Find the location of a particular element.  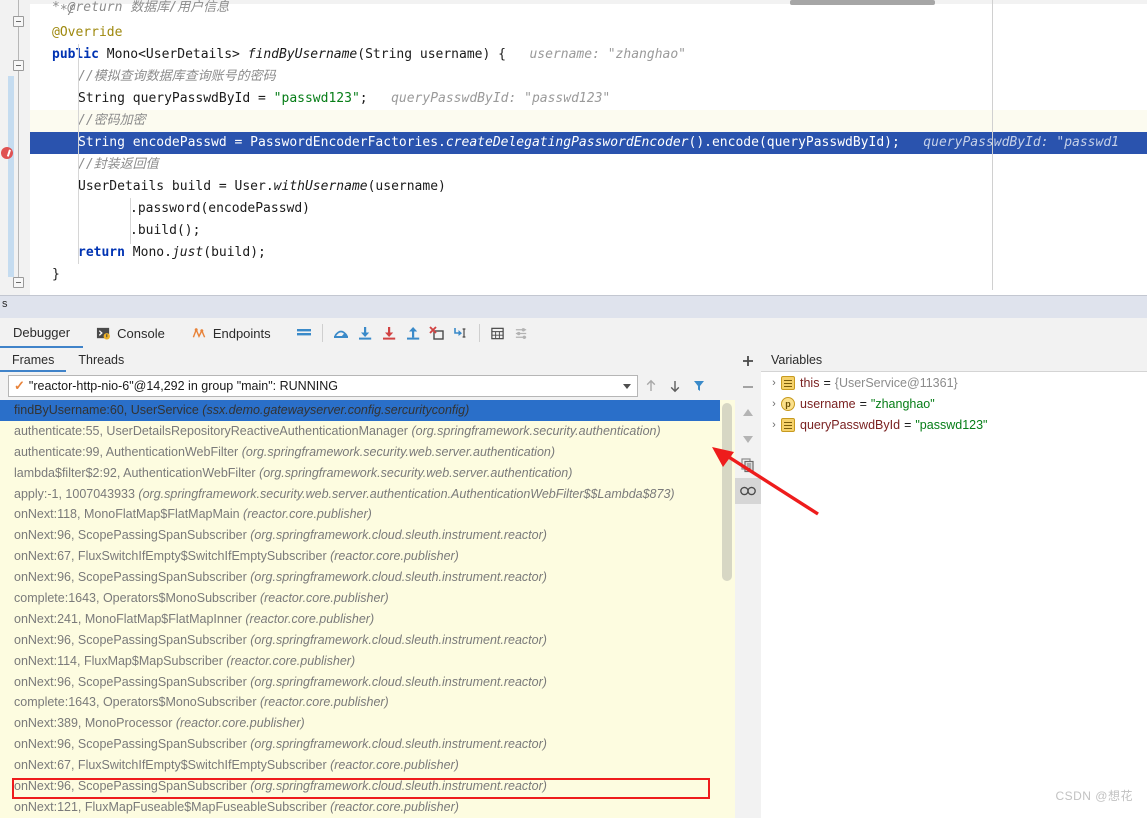

code-line: */ is located at coordinates (588, 11).